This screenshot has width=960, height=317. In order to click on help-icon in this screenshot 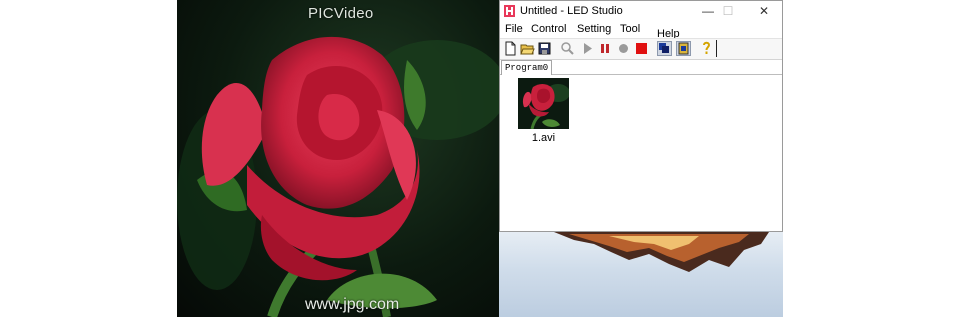, I will do `click(706, 48)`.